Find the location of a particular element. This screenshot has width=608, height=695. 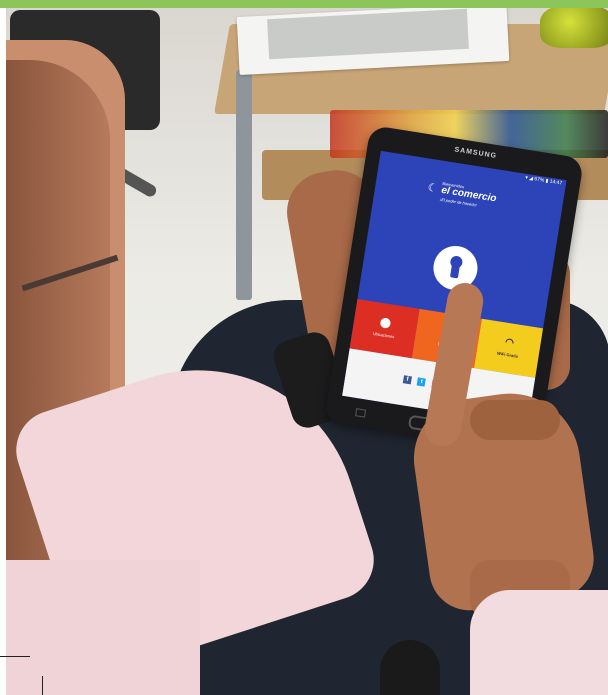

keyhole-stem is located at coordinates (455, 271).